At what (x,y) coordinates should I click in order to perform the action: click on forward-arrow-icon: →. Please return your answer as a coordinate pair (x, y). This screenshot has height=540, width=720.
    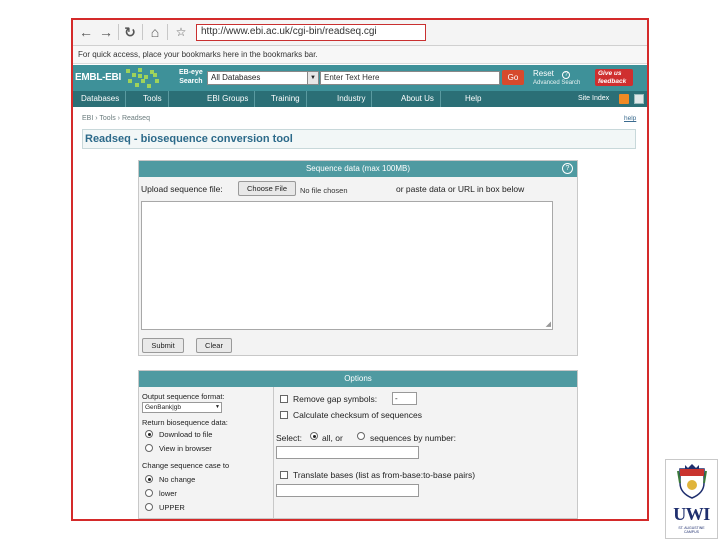
    Looking at the image, I should click on (106, 32).